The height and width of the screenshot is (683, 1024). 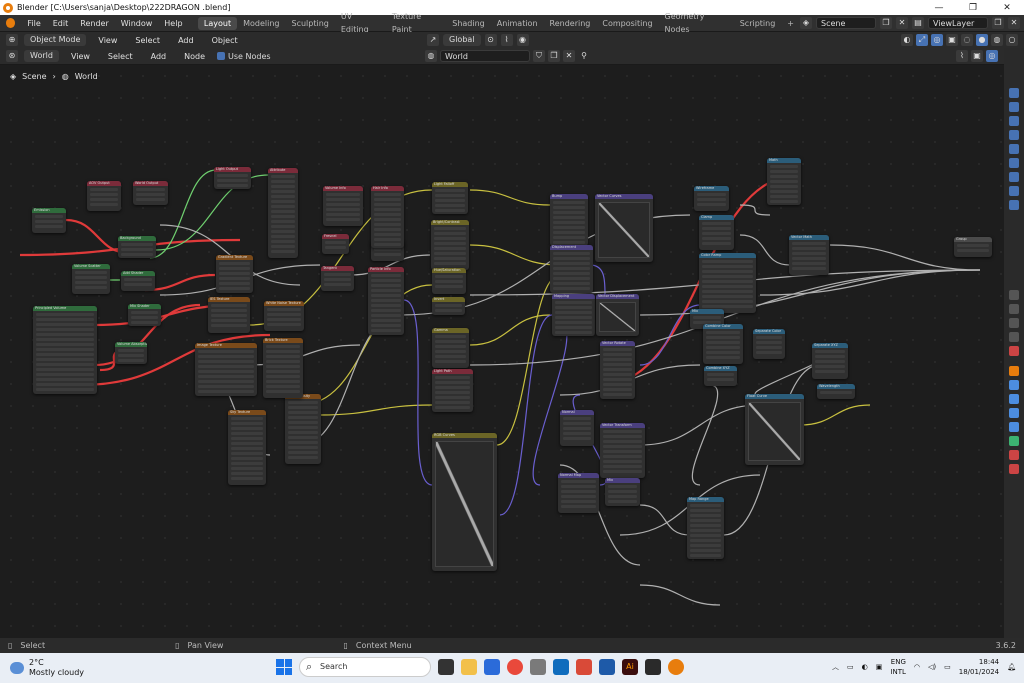 What do you see at coordinates (261, 23) in the screenshot?
I see `tab-modeling: Modeling` at bounding box center [261, 23].